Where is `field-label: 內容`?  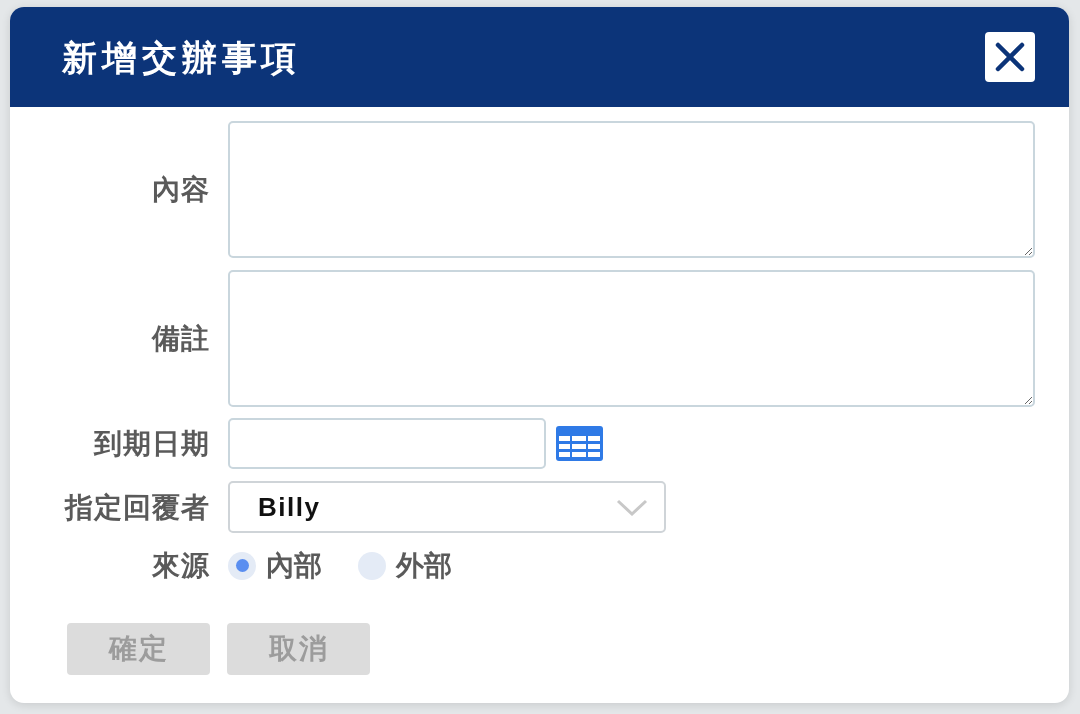 field-label: 內容 is located at coordinates (181, 190).